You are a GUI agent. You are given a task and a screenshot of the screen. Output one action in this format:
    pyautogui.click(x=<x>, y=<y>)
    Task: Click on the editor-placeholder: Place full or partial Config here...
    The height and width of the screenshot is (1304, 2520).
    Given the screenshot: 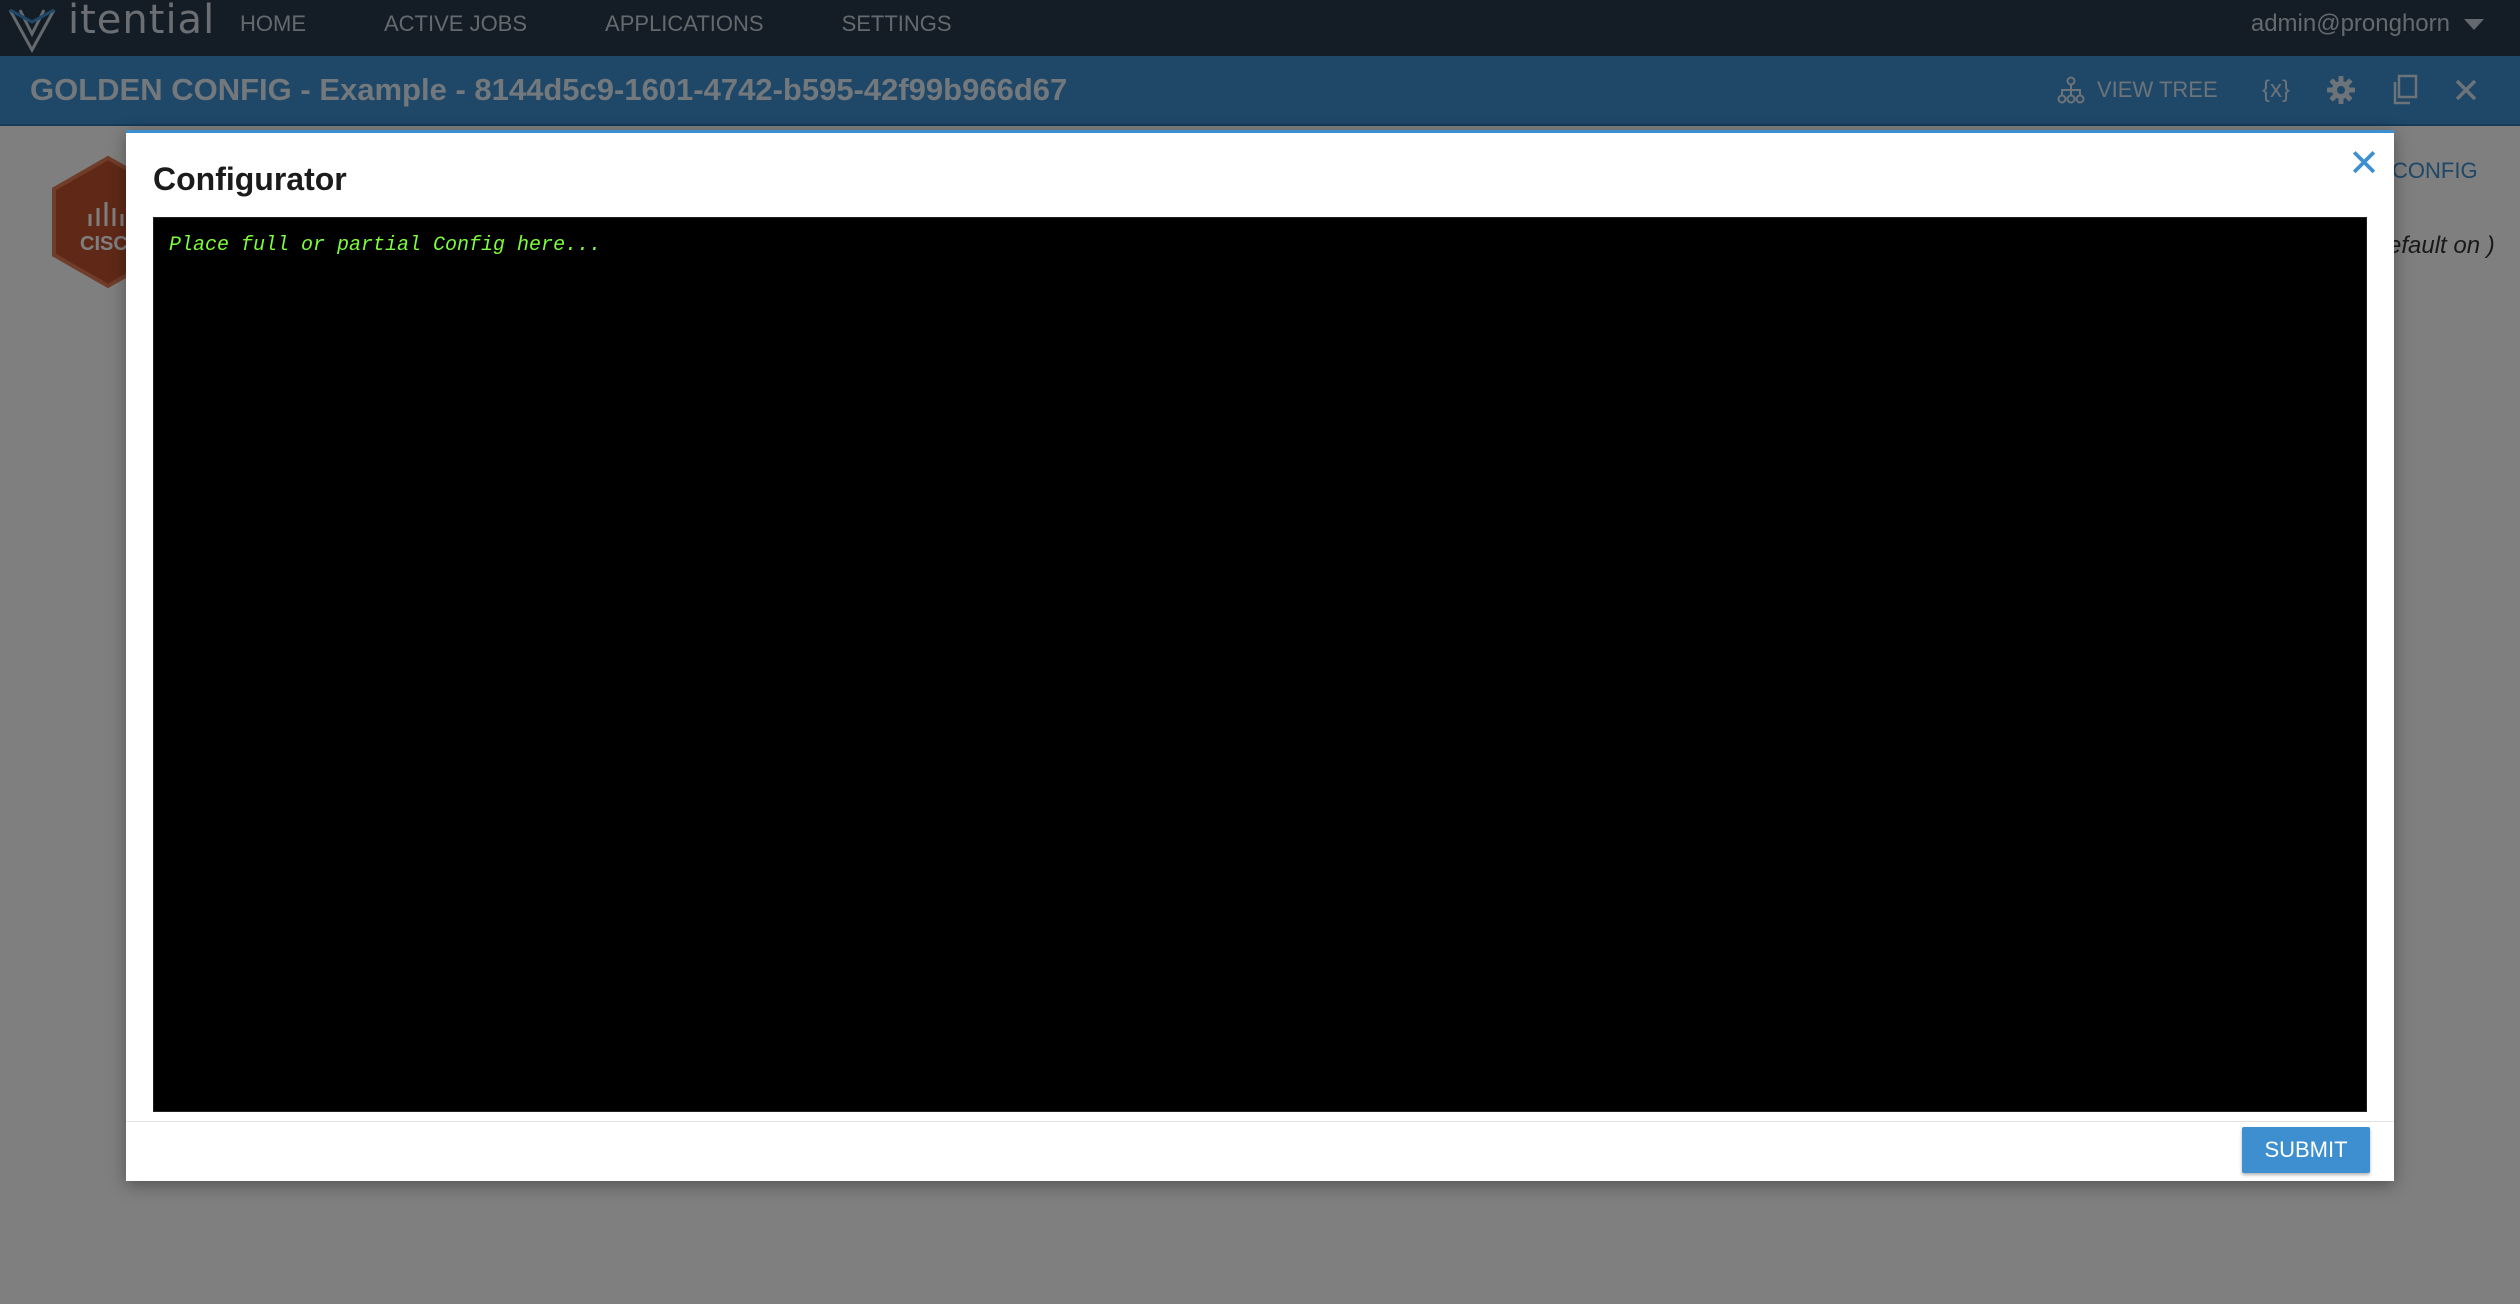 What is the action you would take?
    pyautogui.click(x=385, y=245)
    